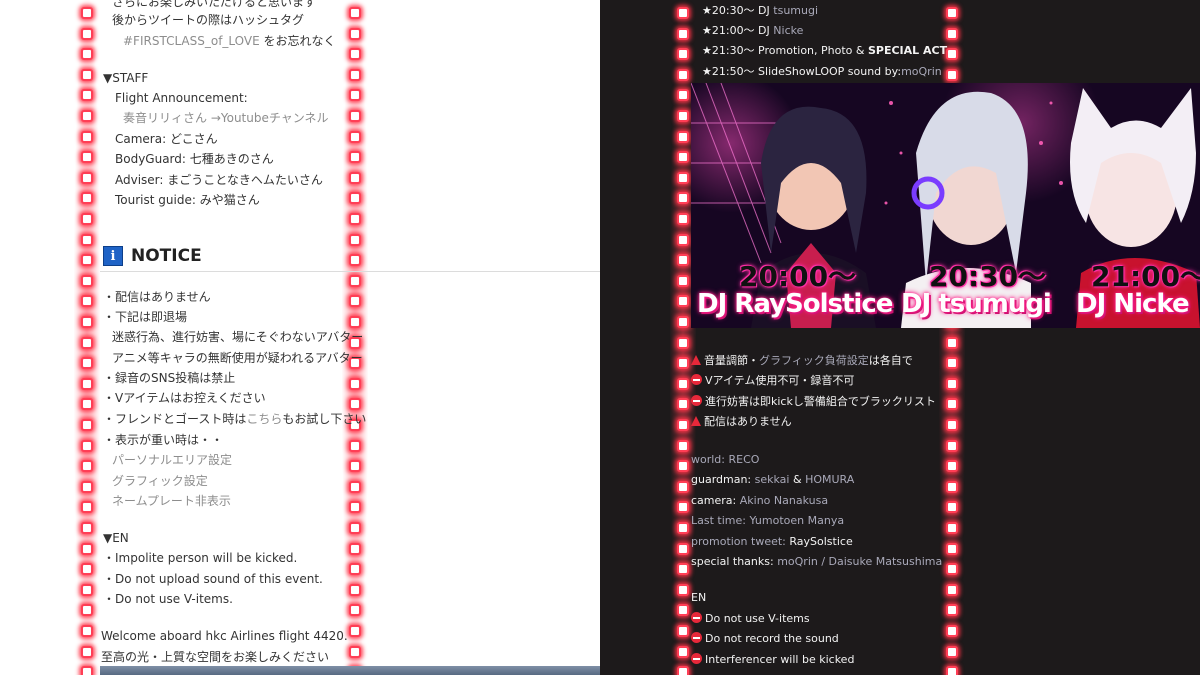 The width and height of the screenshot is (1200, 675). What do you see at coordinates (166, 256) in the screenshot?
I see `notice-title: NOTICE` at bounding box center [166, 256].